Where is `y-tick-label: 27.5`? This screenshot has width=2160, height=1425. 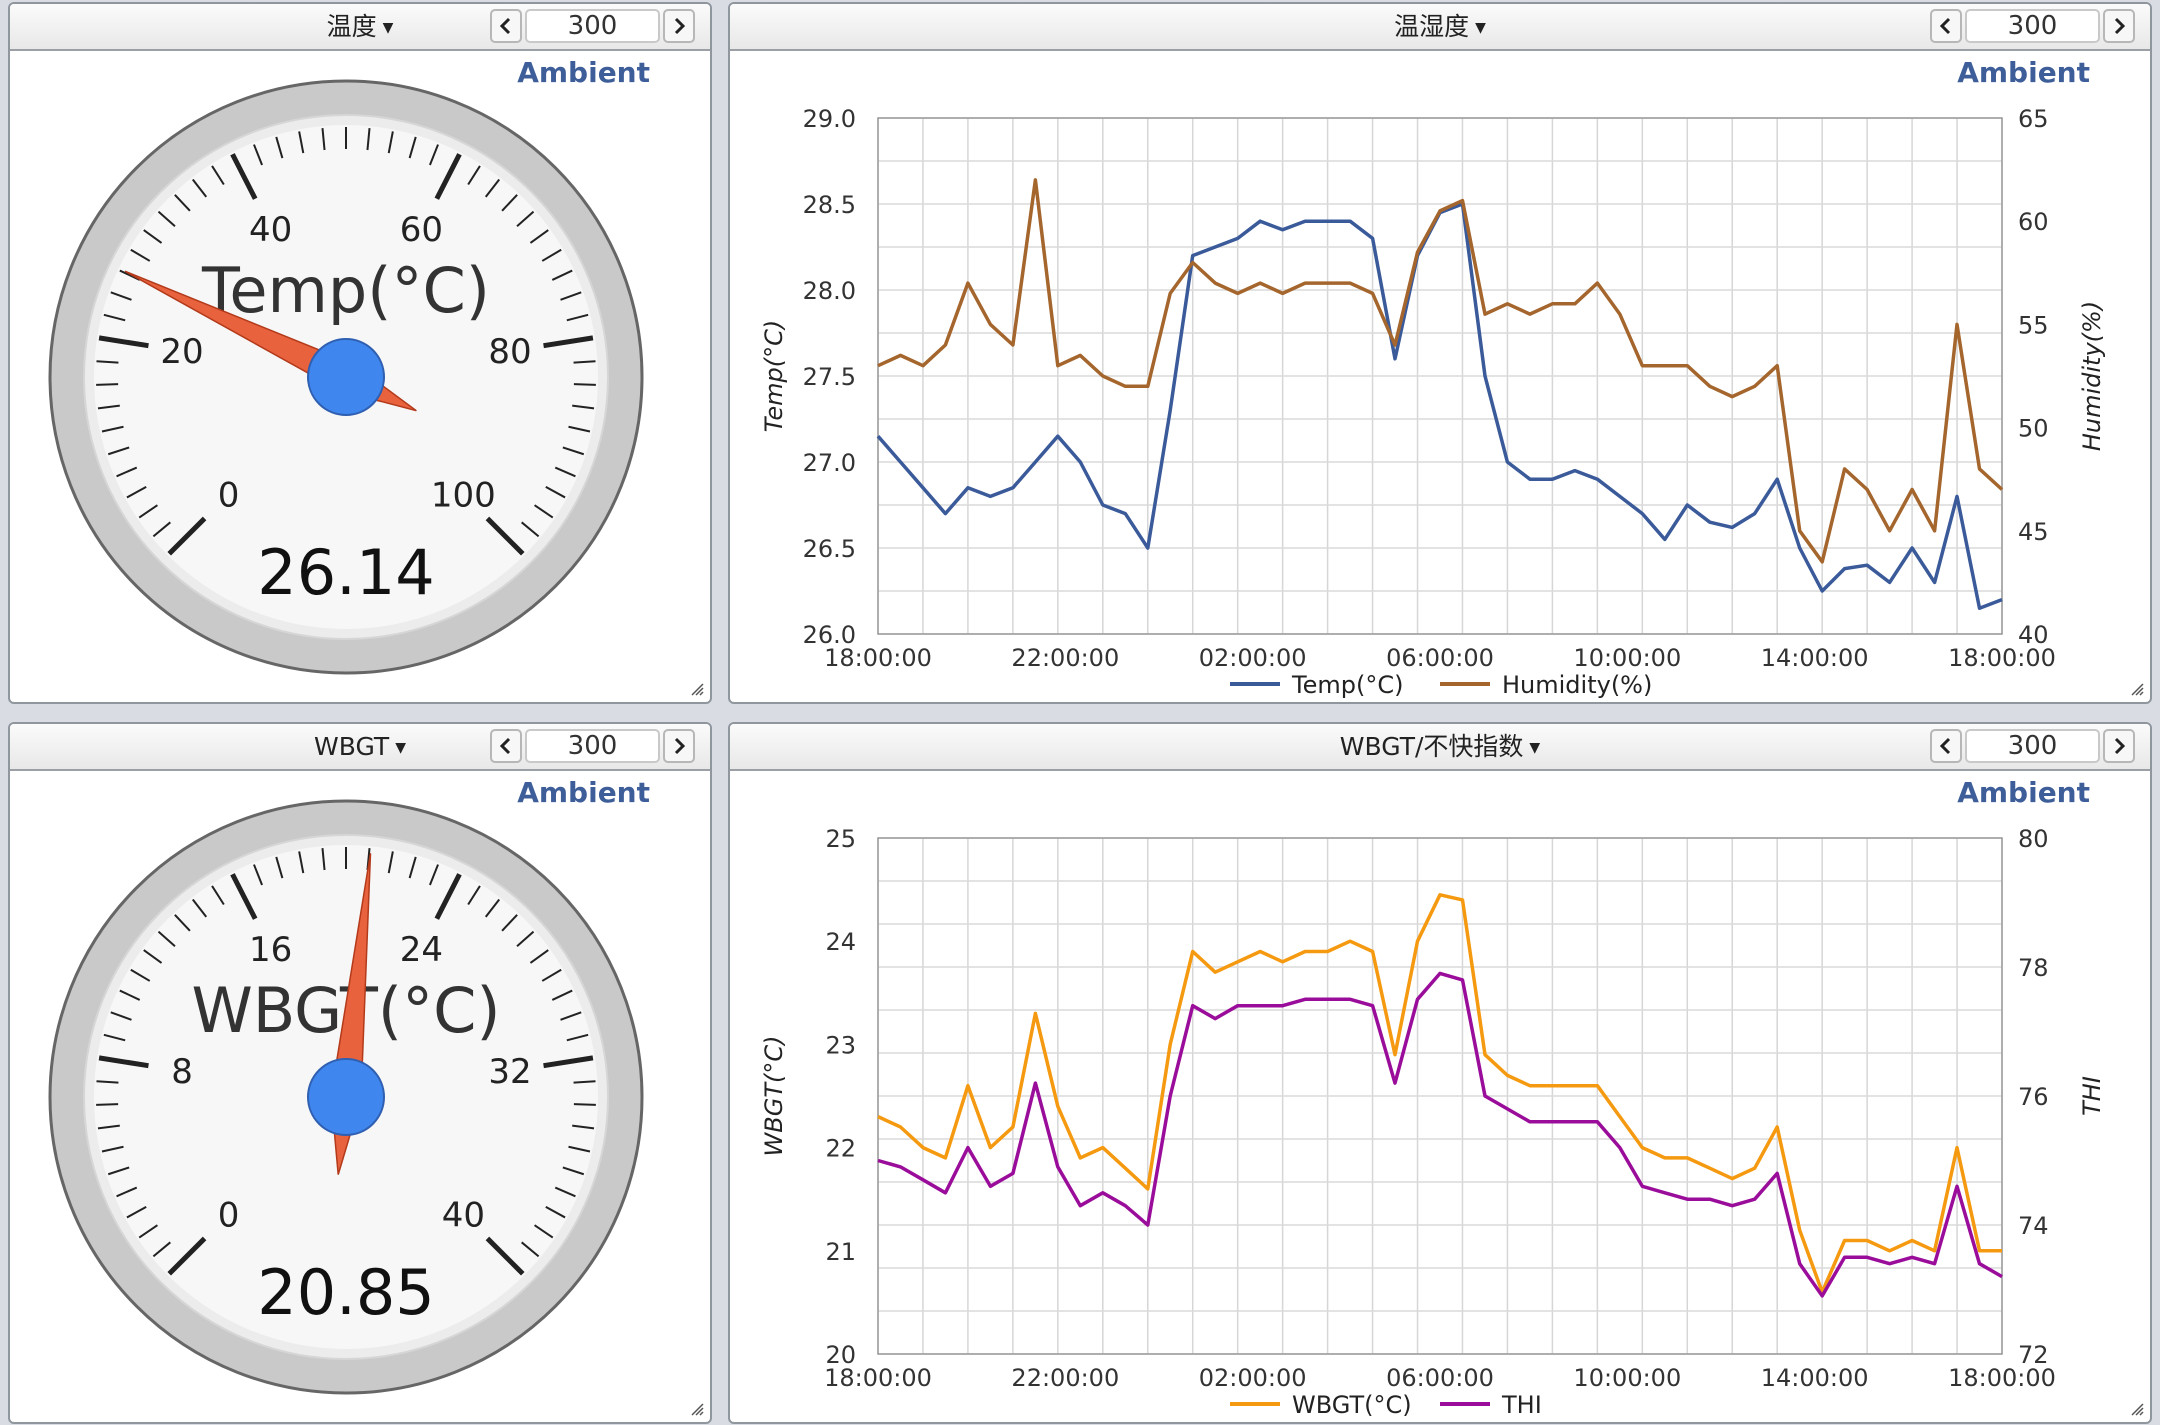
y-tick-label: 27.5 is located at coordinates (829, 377).